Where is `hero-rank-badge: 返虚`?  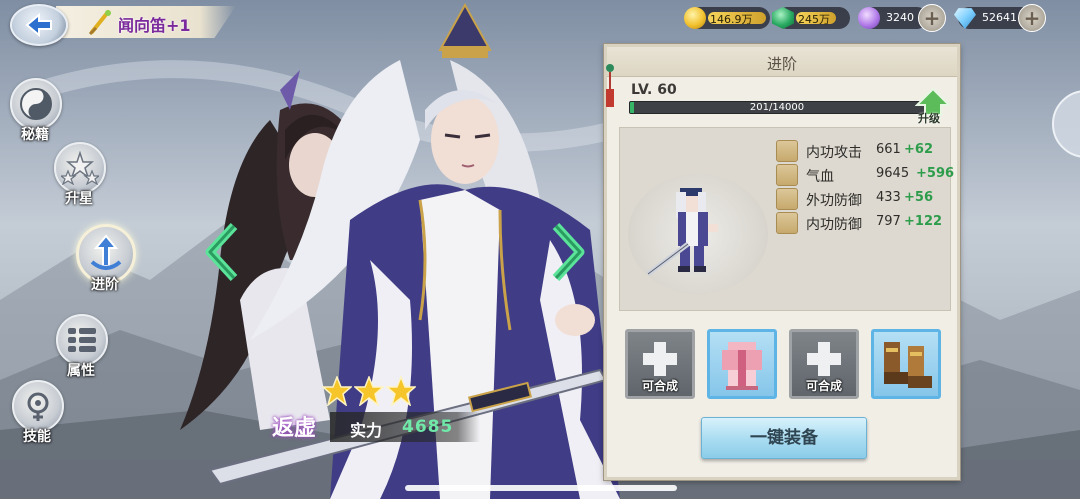
hero-rank-badge: 返虚 is located at coordinates (294, 428).